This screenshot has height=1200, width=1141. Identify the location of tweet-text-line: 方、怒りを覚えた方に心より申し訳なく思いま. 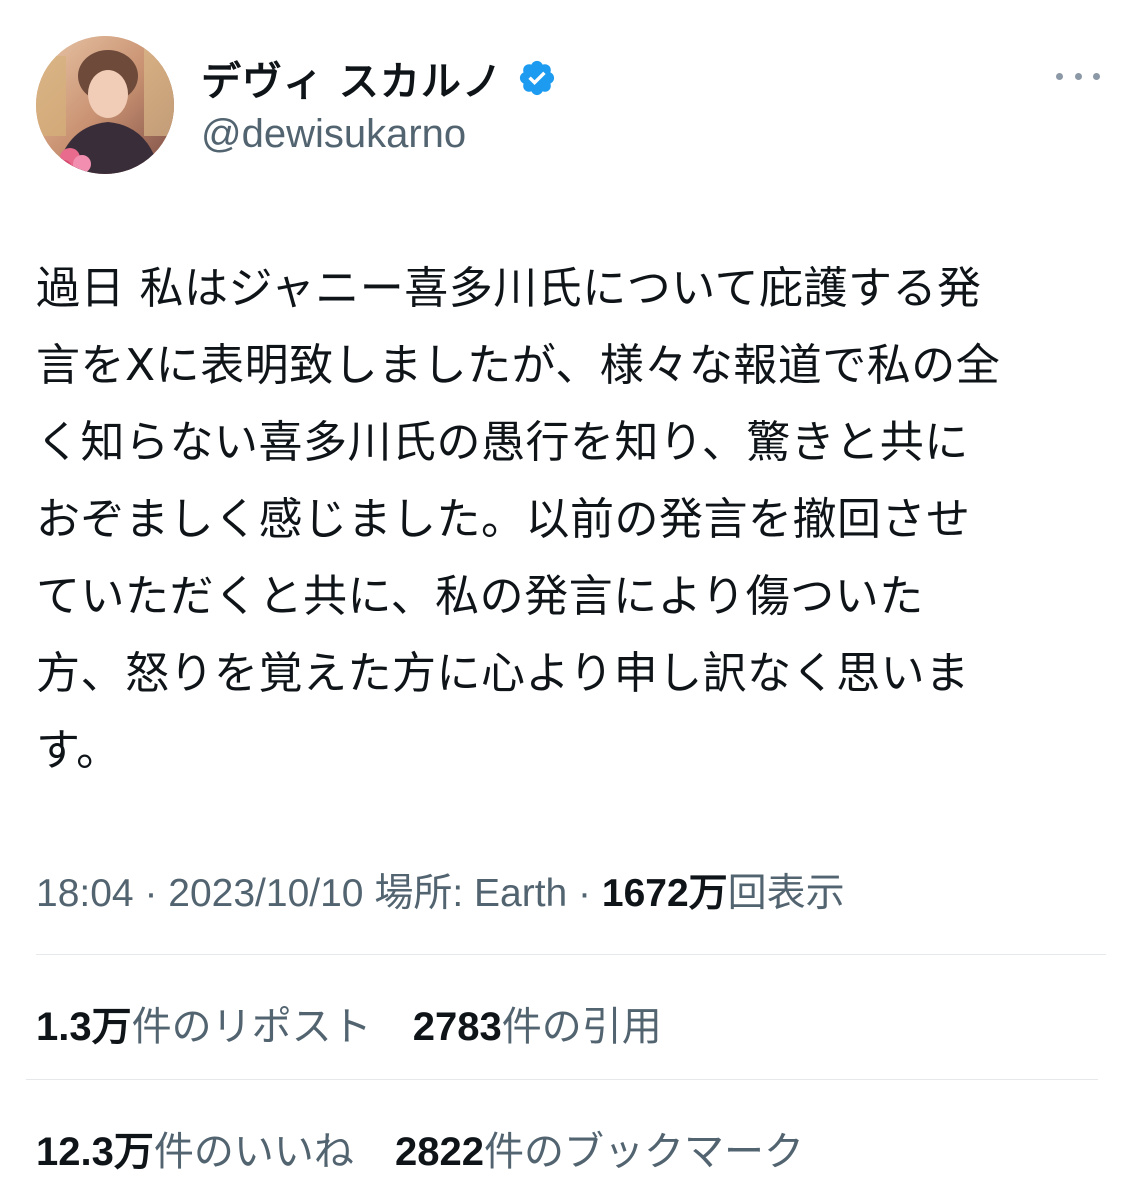
(503, 673).